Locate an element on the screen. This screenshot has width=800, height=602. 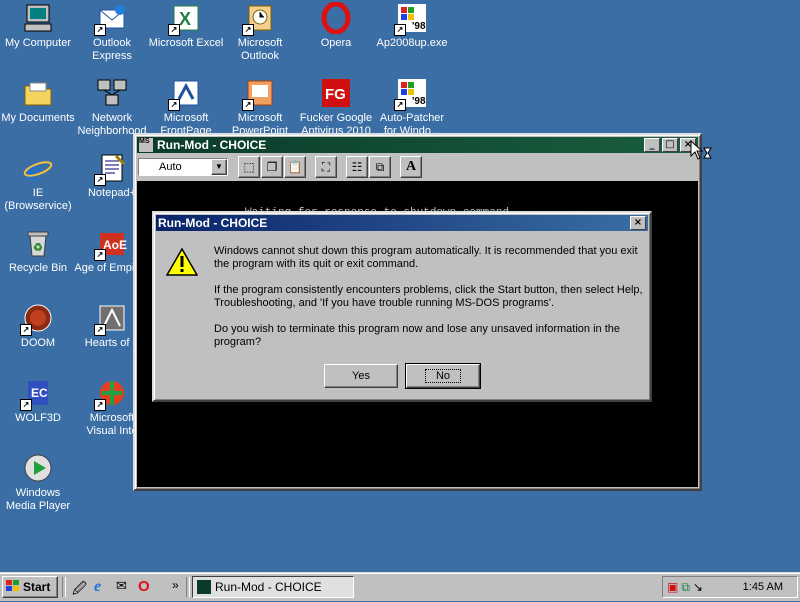
desktop-icon-ap2008up: '98 ↗ Ap2008up.exe is located at coordinates (412, 26).